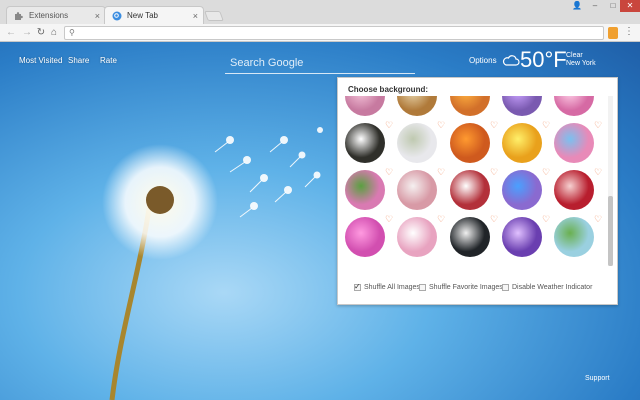  I want to click on minimize-button: –, so click(595, 6).